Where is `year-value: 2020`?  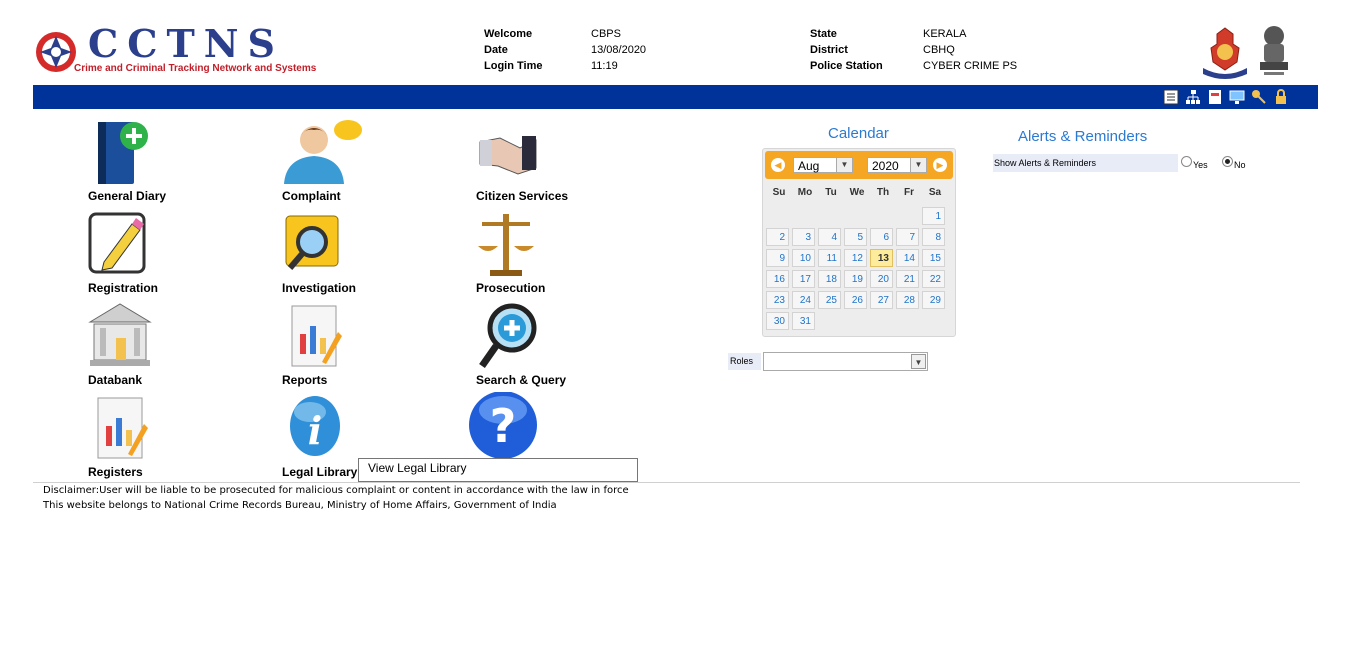
year-value: 2020 is located at coordinates (885, 166).